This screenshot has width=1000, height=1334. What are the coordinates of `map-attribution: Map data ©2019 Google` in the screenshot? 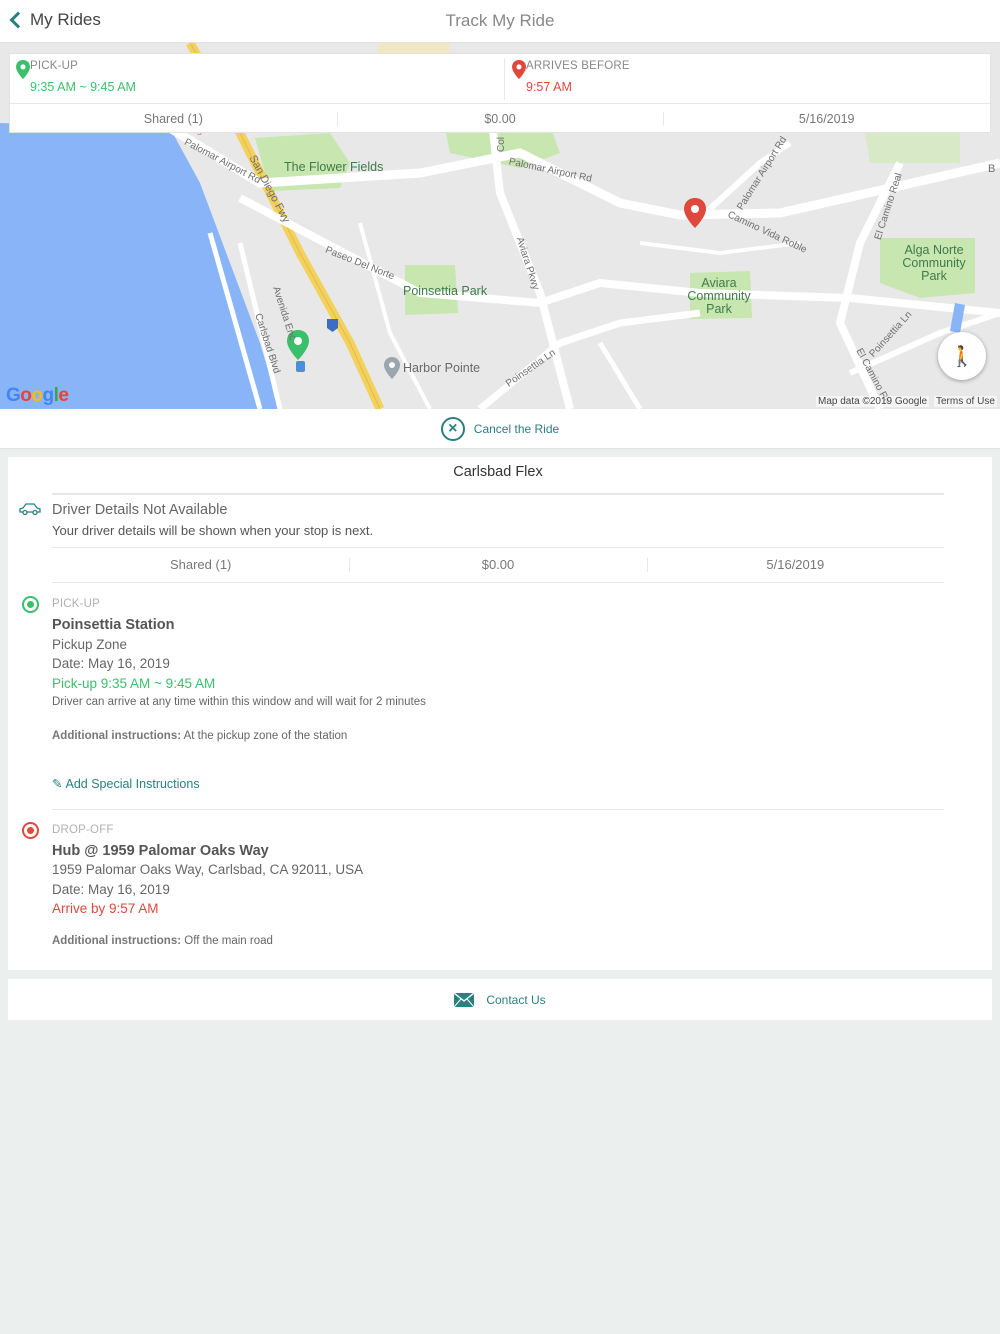 It's located at (873, 401).